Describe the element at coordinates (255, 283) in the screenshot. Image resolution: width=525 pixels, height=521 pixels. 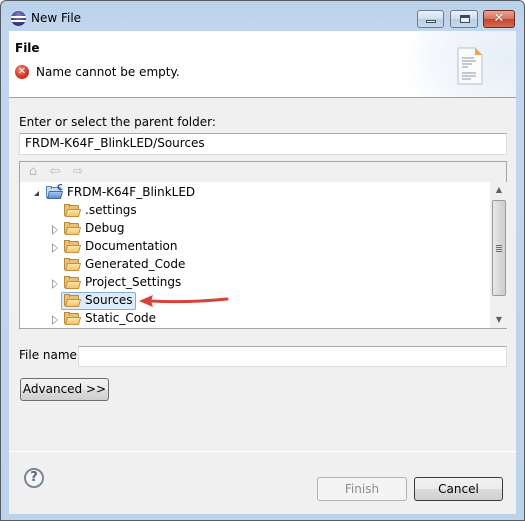
I see `tree-item: Project_Settings` at that location.